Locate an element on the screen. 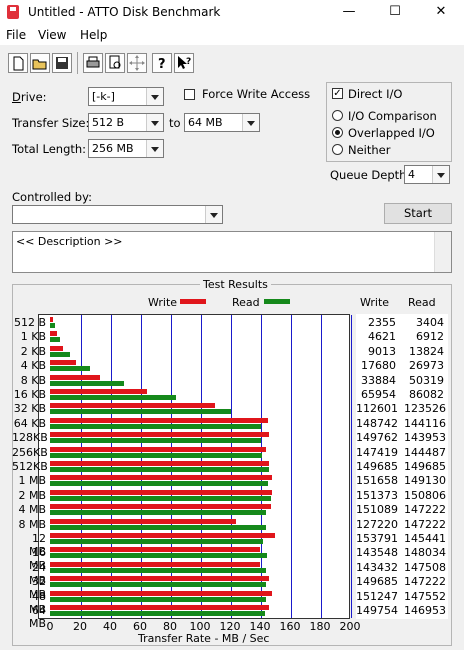 The image size is (464, 650). menu-view: View is located at coordinates (52, 35).